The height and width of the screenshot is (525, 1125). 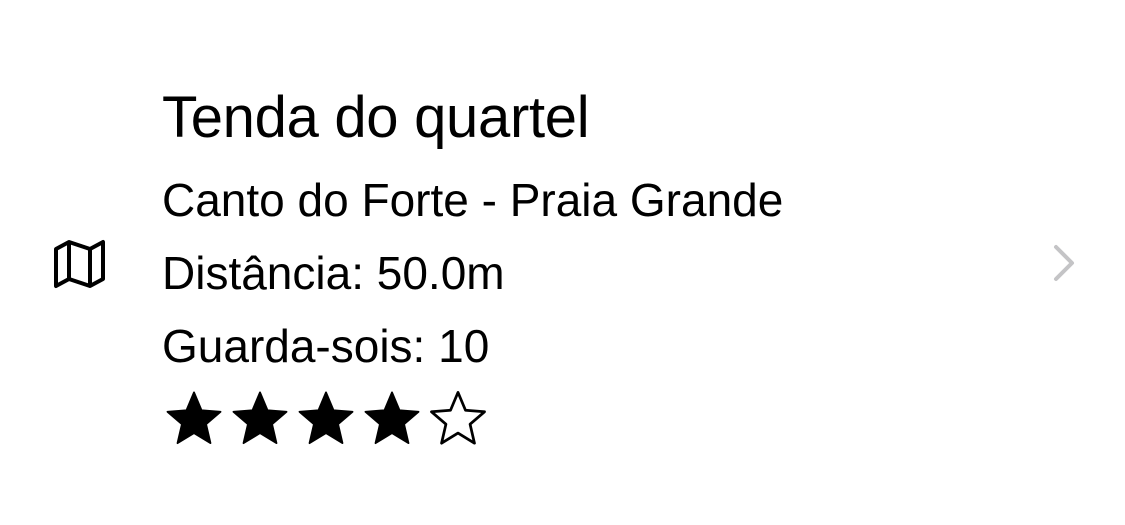 What do you see at coordinates (333, 273) in the screenshot?
I see `row-distance: Distância: 50.0m` at bounding box center [333, 273].